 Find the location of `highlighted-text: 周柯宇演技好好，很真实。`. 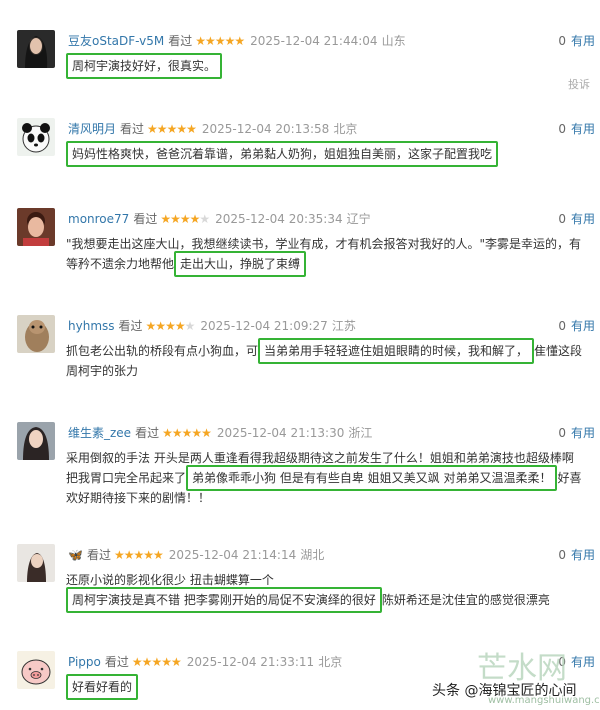

highlighted-text: 周柯宇演技好好，很真实。 is located at coordinates (144, 66).